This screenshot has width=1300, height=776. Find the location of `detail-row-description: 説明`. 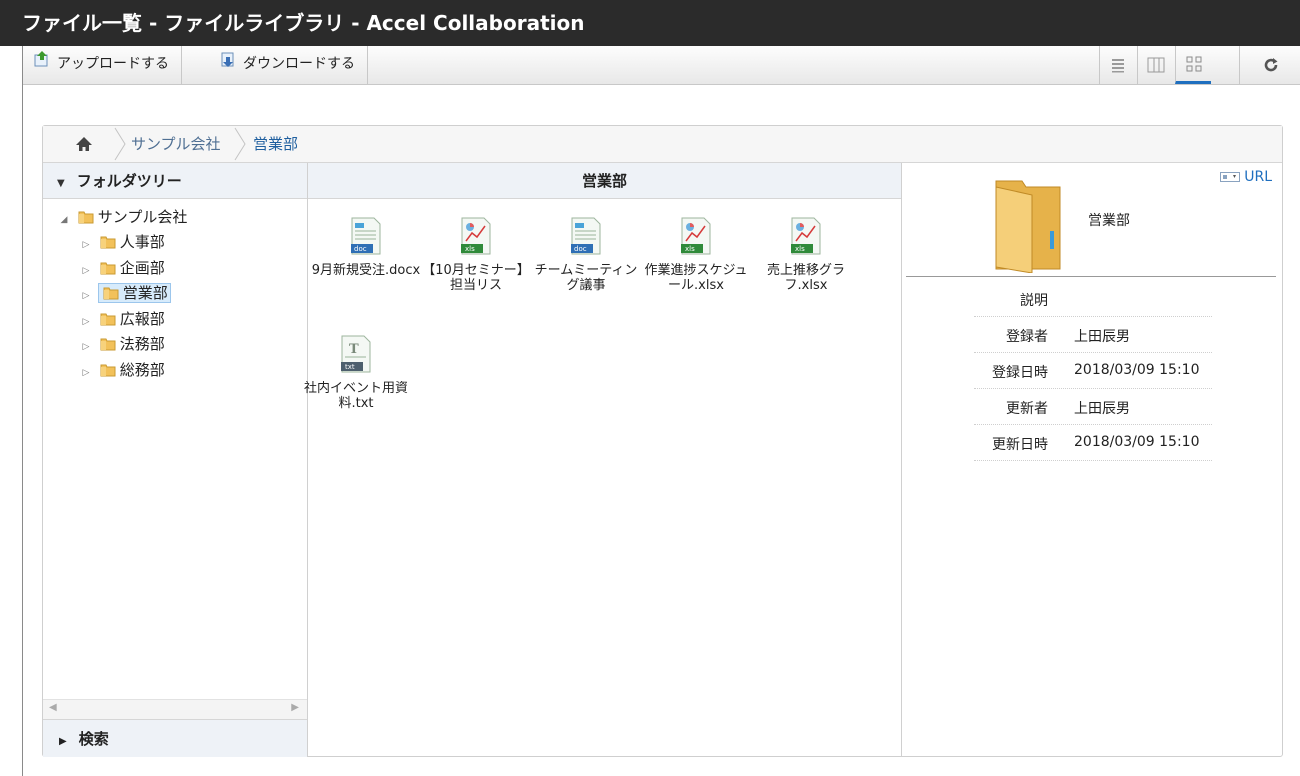

detail-row-description: 説明 is located at coordinates (1093, 299).